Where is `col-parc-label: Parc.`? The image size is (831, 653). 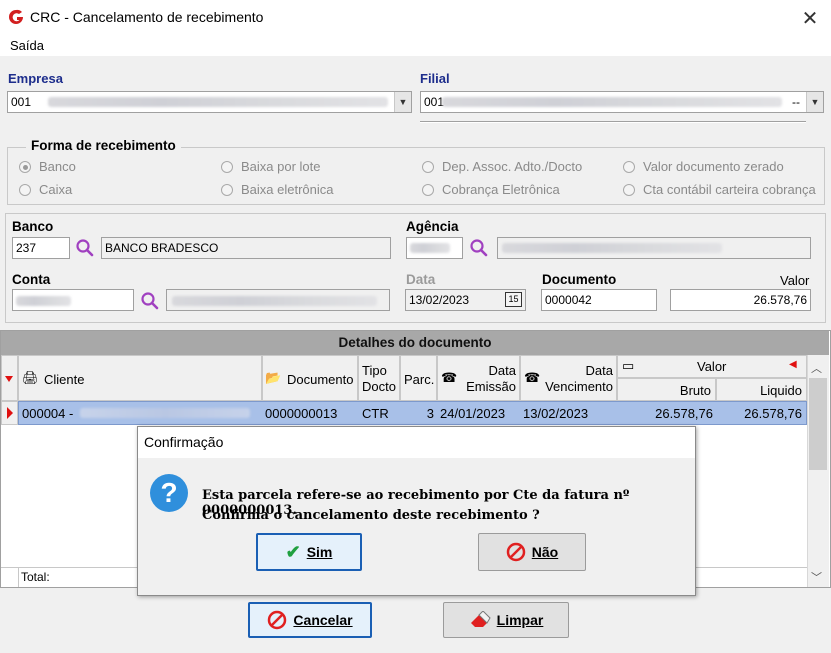 col-parc-label: Parc. is located at coordinates (419, 379).